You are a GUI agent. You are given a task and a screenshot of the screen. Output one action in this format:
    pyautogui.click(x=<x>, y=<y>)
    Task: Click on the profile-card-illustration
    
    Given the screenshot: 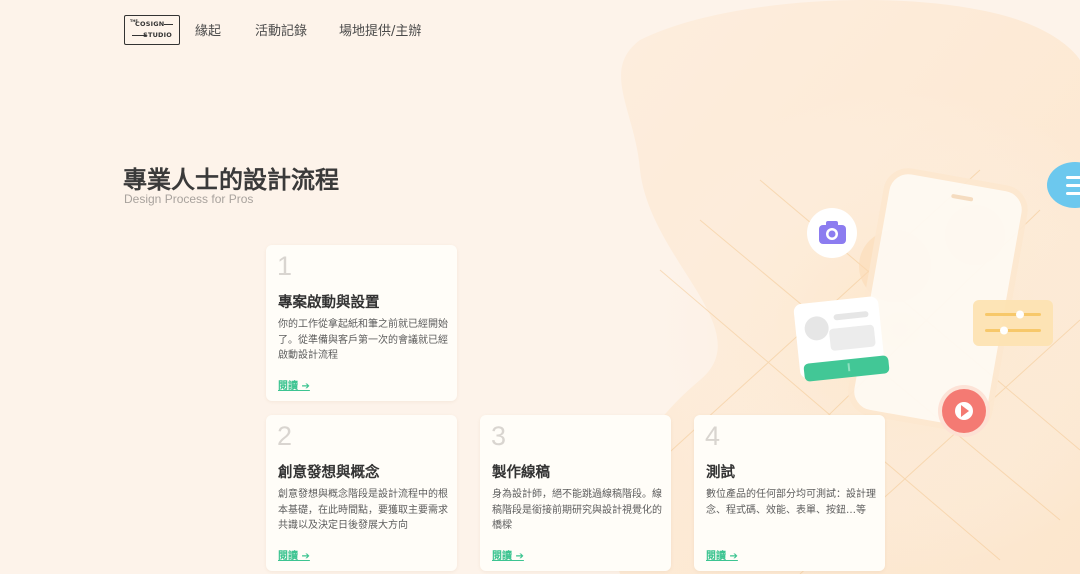 What is the action you would take?
    pyautogui.click(x=841, y=339)
    